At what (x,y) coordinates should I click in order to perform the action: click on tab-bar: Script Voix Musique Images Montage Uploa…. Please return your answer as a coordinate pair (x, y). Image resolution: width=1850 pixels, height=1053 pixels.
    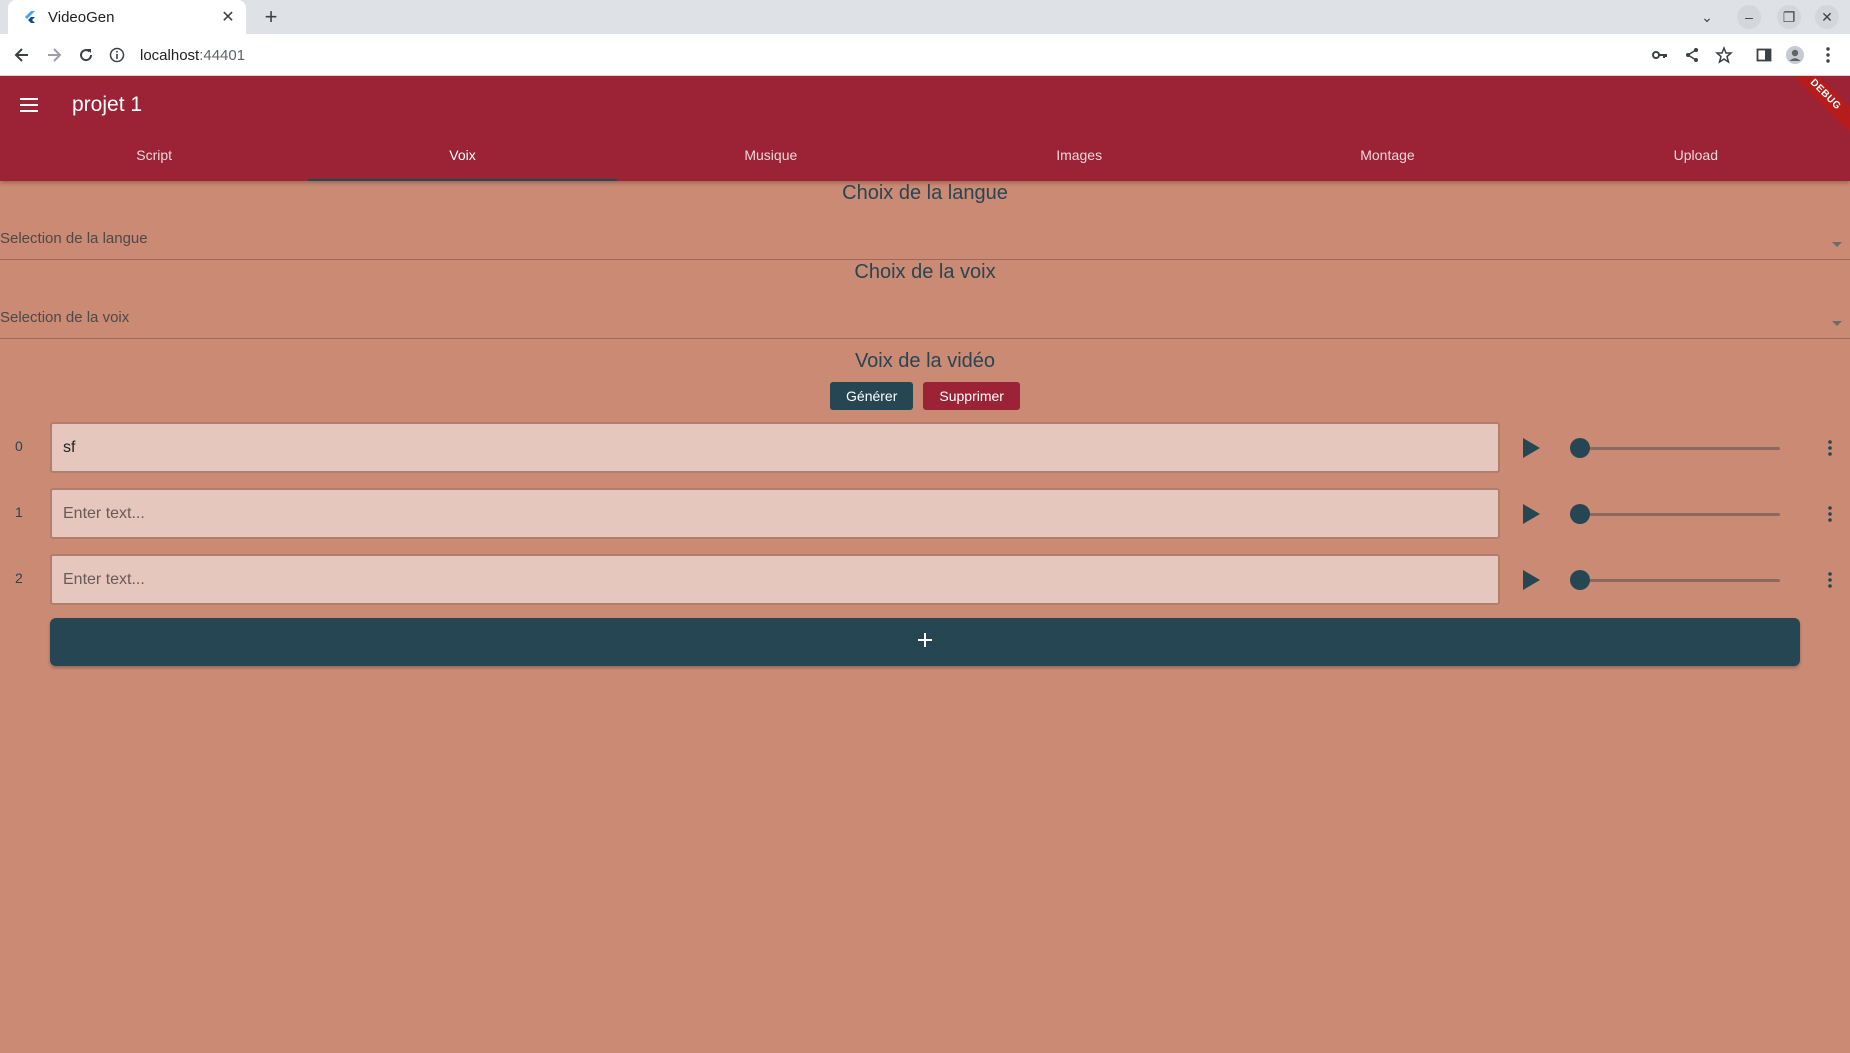
    Looking at the image, I should click on (925, 154).